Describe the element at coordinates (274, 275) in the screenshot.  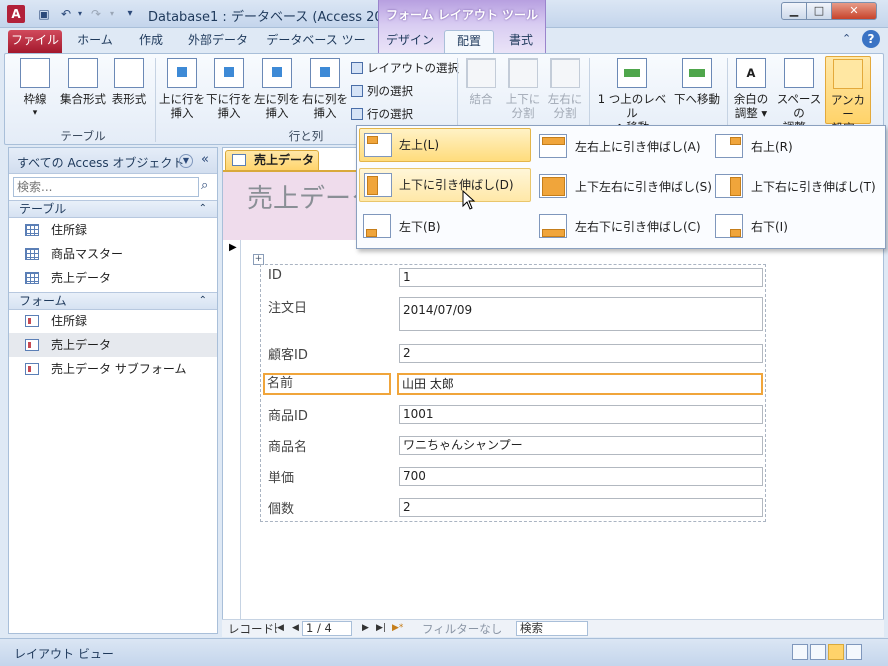
I see `field-label: ID` at that location.